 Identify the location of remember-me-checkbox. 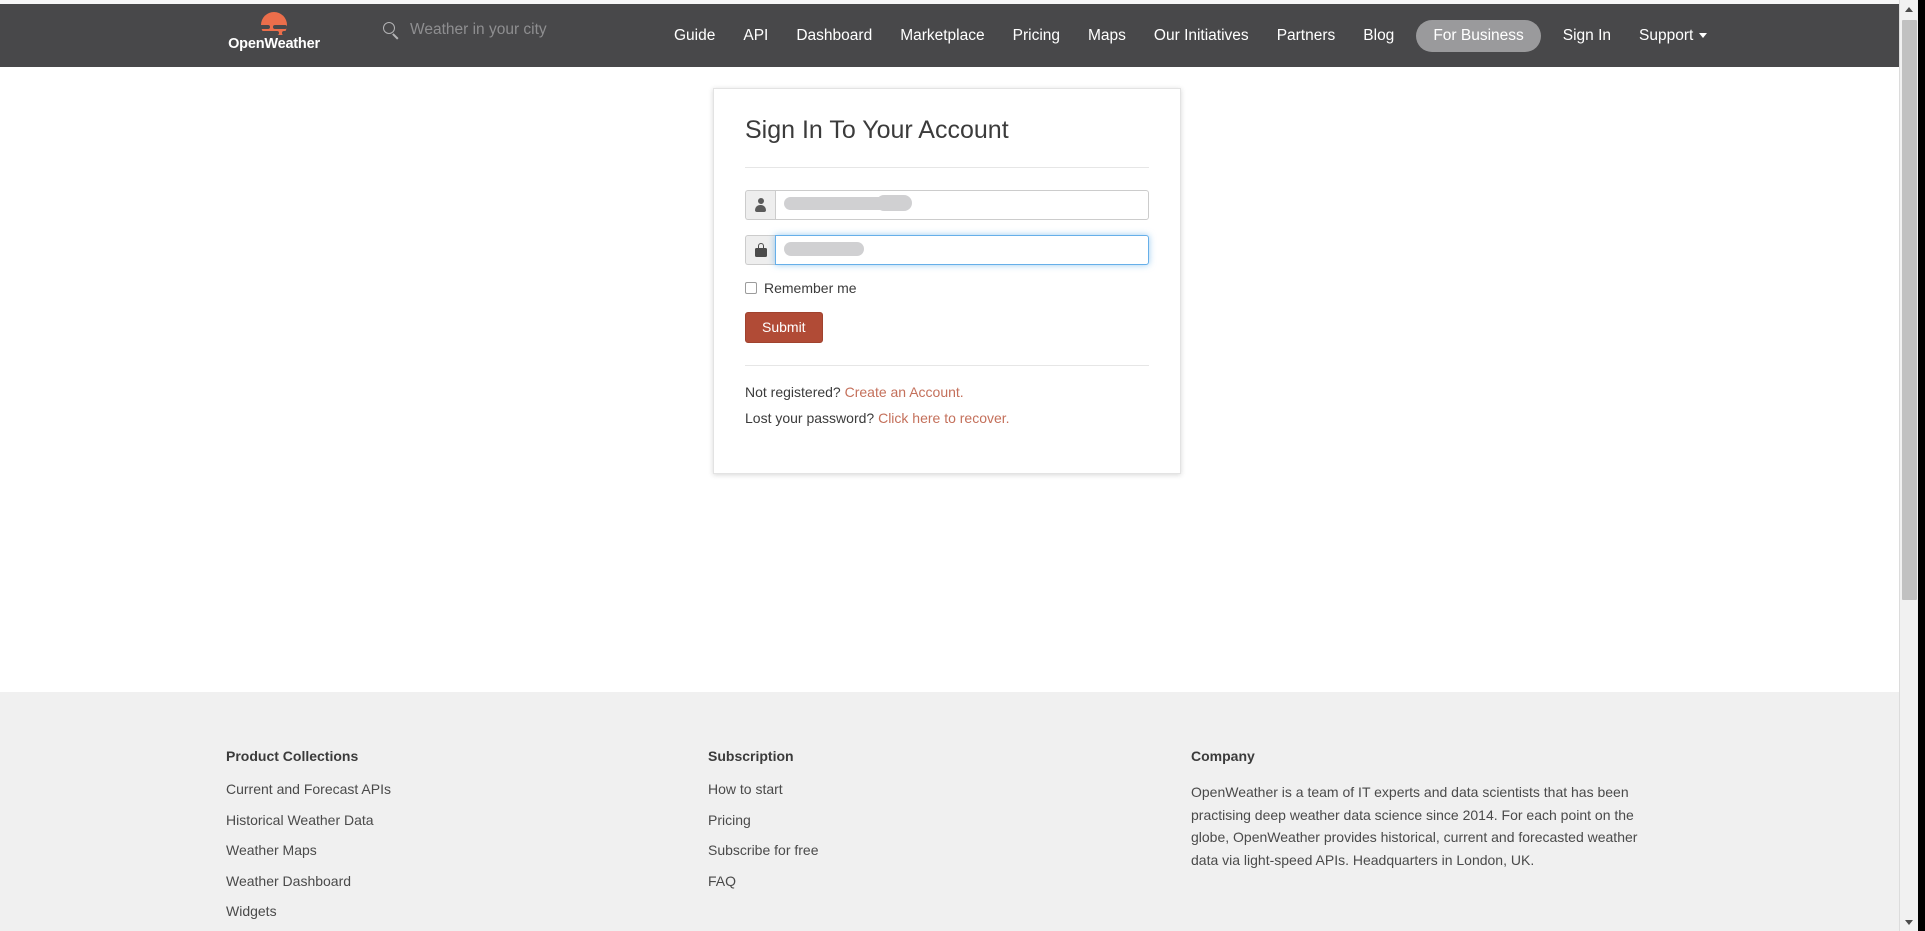
(751, 288).